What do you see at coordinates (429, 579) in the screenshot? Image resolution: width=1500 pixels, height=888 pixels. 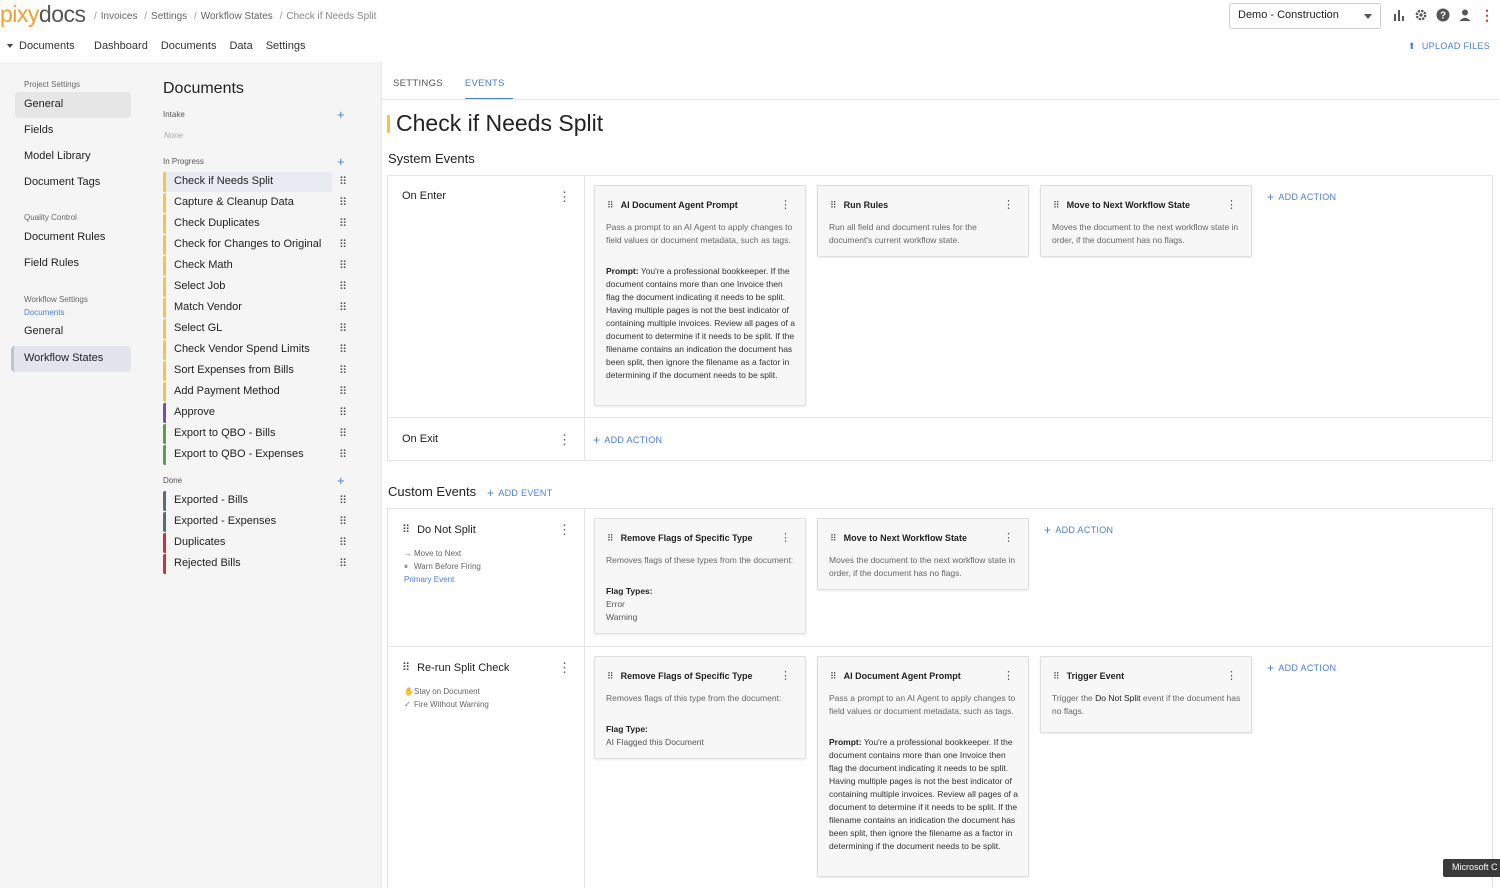 I see `primary-event-badge: Primary Event` at bounding box center [429, 579].